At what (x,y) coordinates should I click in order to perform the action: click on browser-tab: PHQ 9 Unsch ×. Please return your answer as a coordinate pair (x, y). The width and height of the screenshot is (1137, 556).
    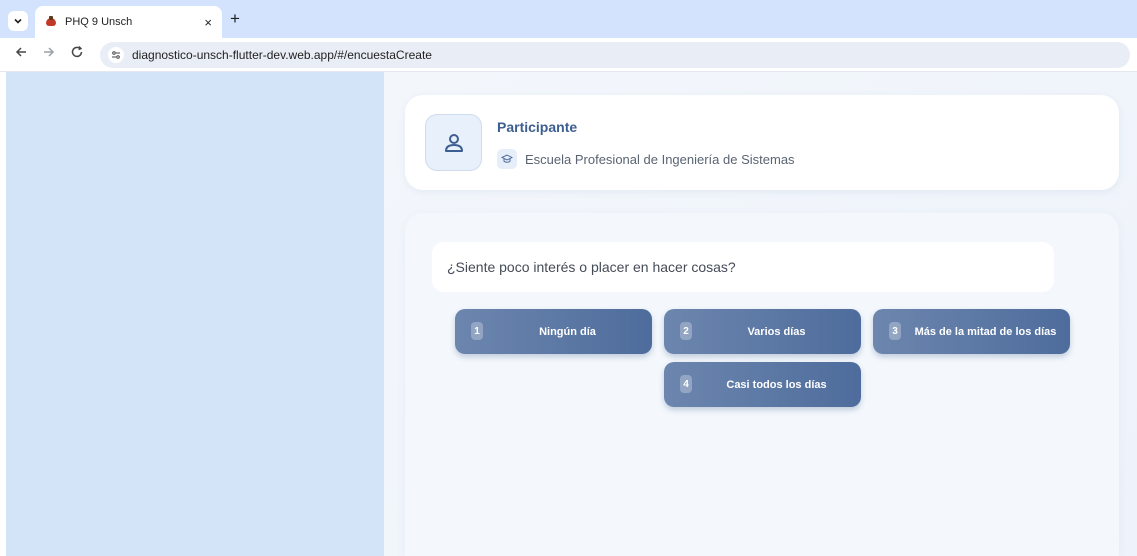
    Looking at the image, I should click on (128, 22).